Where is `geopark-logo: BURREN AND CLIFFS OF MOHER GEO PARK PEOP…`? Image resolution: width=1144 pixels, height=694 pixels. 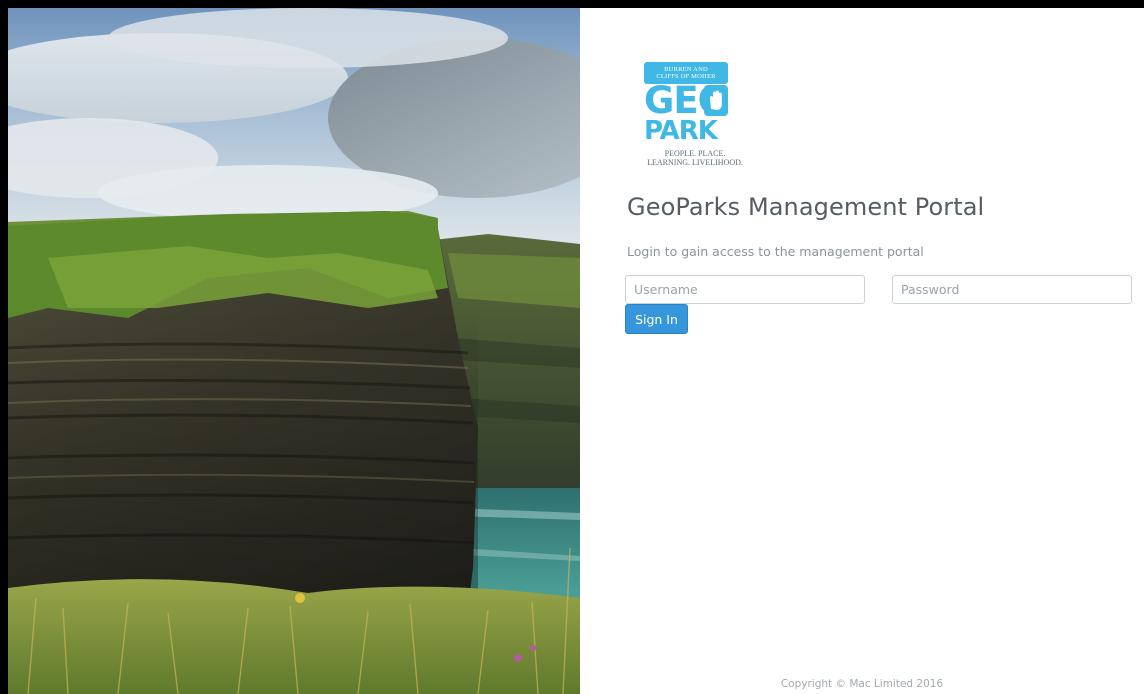
geopark-logo: BURREN AND CLIFFS OF MOHER GEO PARK PEOP… is located at coordinates (693, 117).